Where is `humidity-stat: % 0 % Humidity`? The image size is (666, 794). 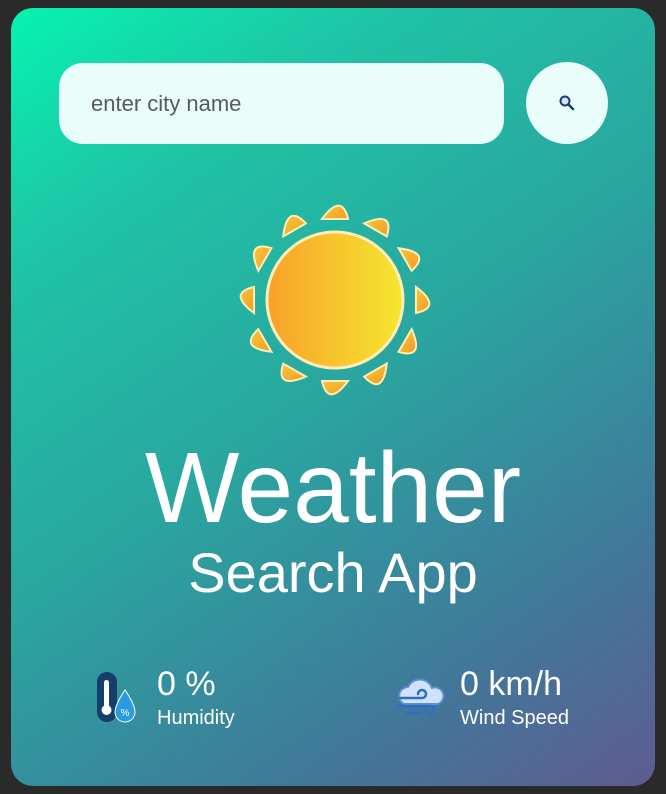
humidity-stat: % 0 % Humidity is located at coordinates (163, 697).